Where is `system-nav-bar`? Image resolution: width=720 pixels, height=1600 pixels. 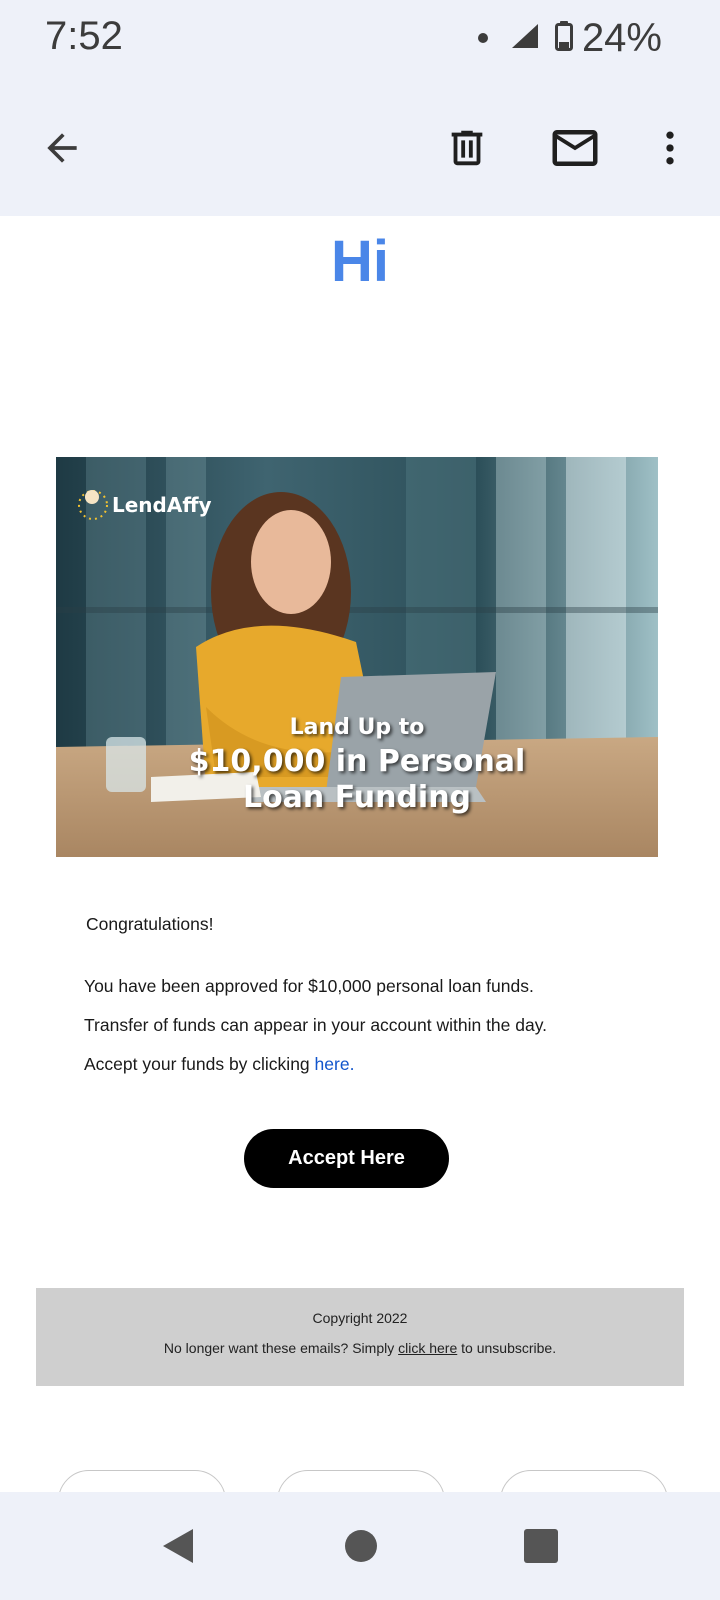 system-nav-bar is located at coordinates (360, 1546).